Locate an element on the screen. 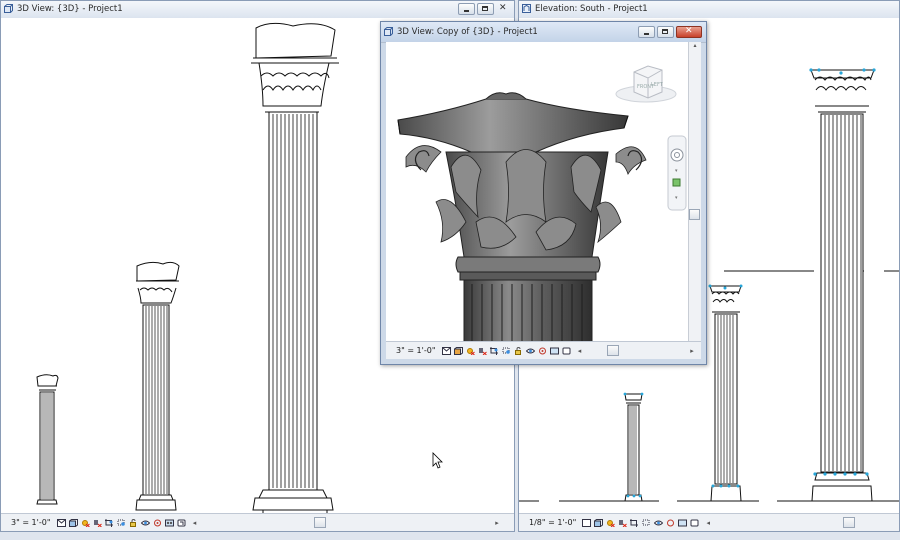 This screenshot has height=540, width=900. right-view-control-bar: 1/8" = 1'-0" ◂ is located at coordinates (709, 522).